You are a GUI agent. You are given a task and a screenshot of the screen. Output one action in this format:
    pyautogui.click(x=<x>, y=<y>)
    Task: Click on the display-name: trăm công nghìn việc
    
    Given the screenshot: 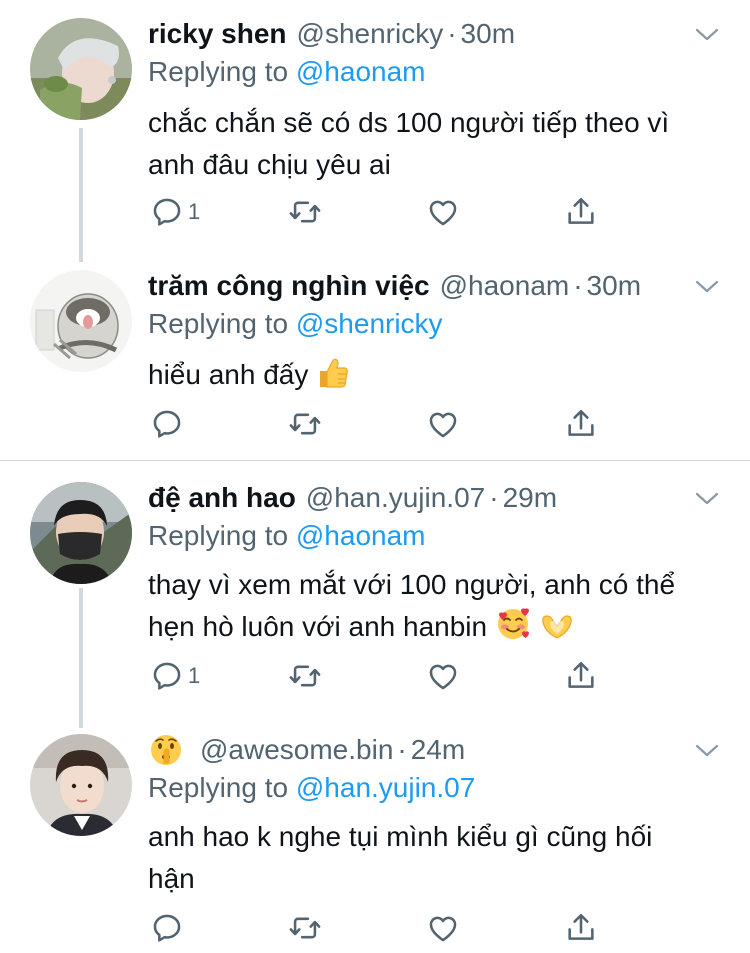 What is the action you would take?
    pyautogui.click(x=289, y=286)
    